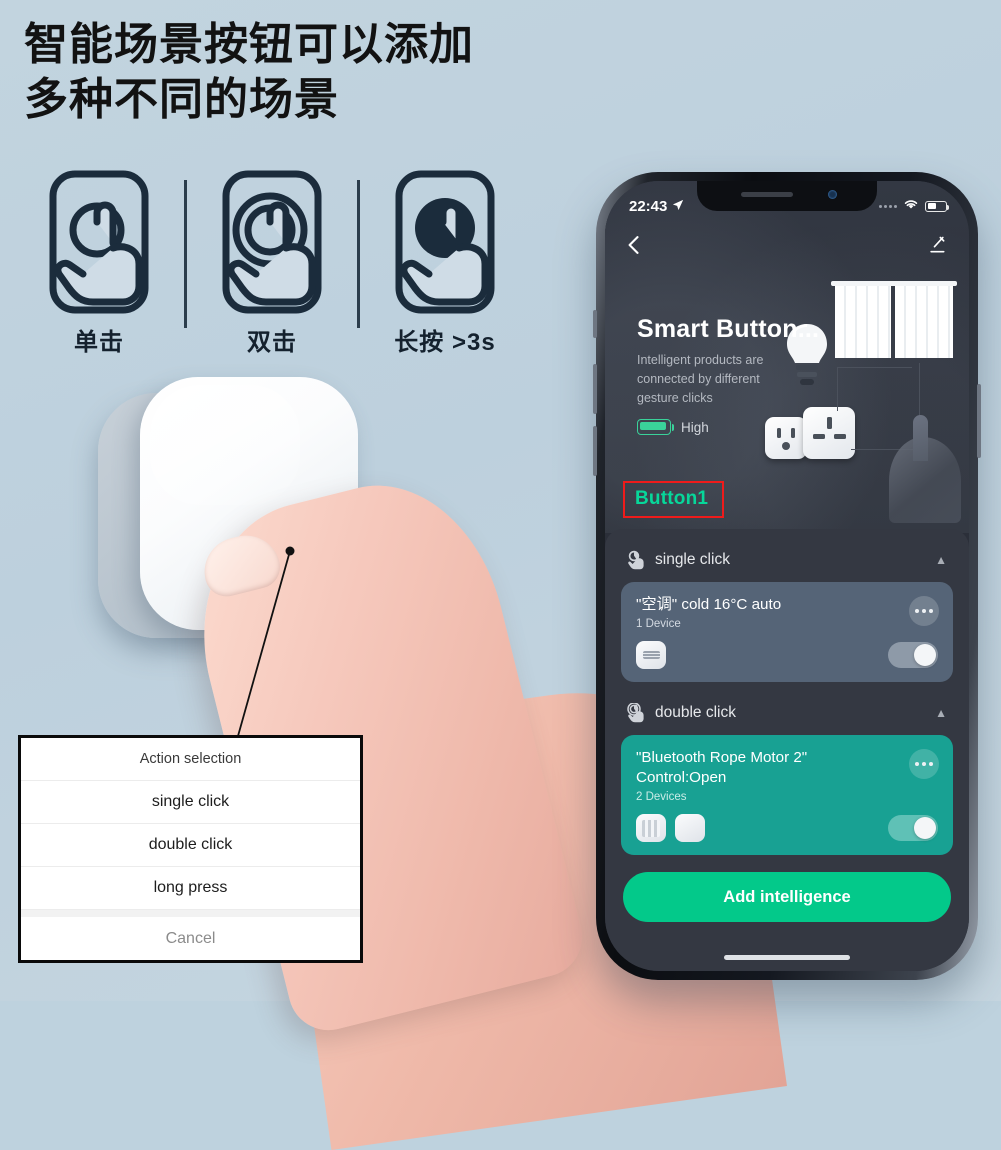  I want to click on gesture-label: 双击, so click(272, 342).